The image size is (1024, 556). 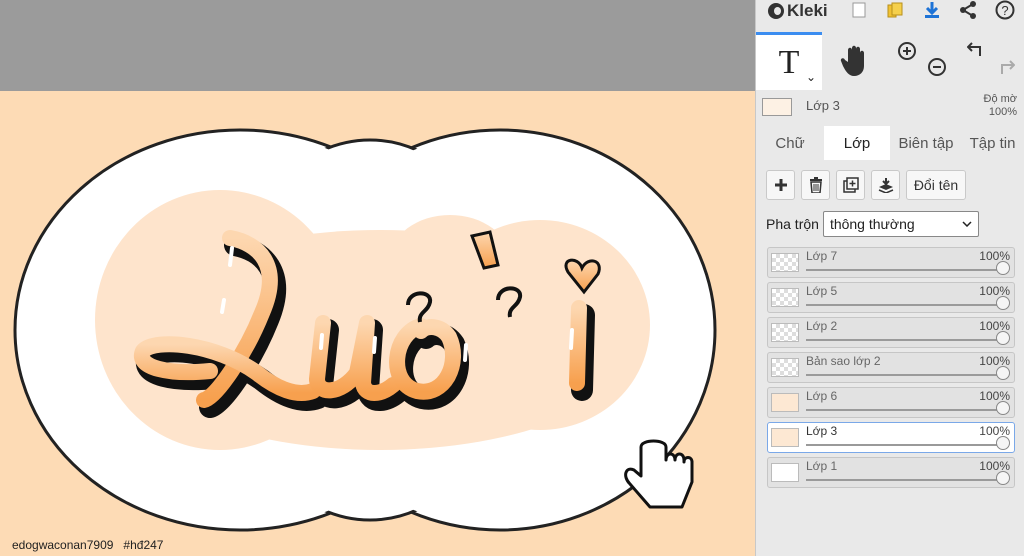 I want to click on text-tool-button: T ⌄, so click(x=789, y=61).